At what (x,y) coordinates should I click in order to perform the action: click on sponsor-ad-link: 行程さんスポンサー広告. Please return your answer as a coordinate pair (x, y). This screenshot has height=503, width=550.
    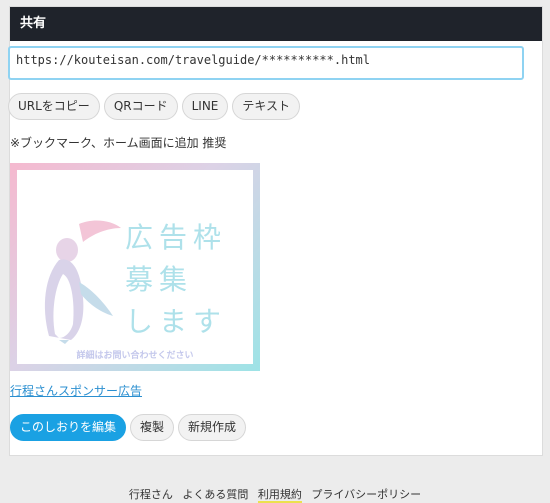
    Looking at the image, I should click on (76, 390).